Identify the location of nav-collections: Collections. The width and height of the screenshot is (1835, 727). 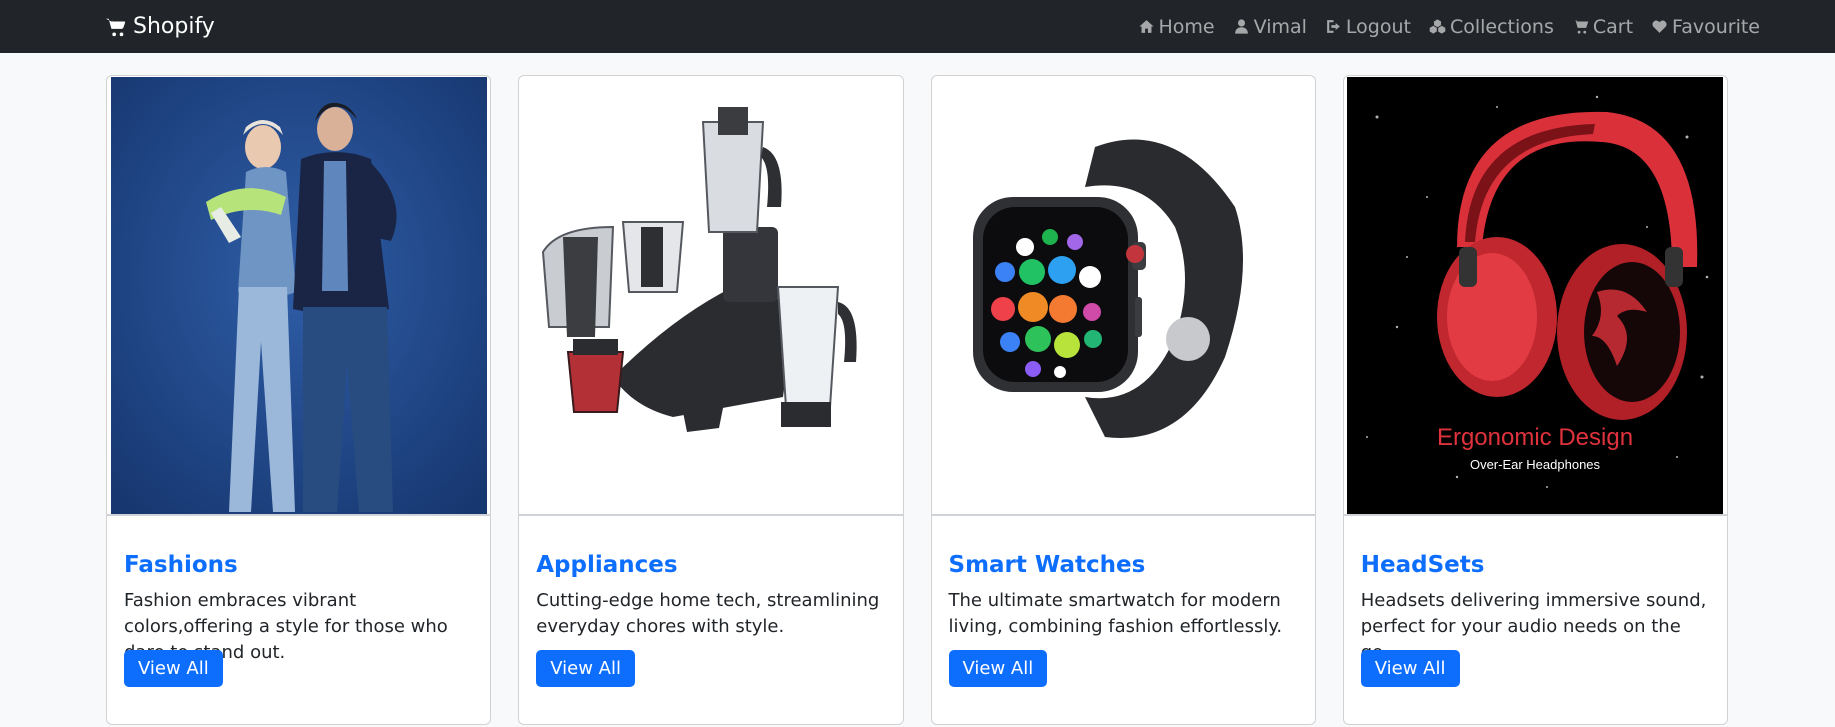
(1491, 27).